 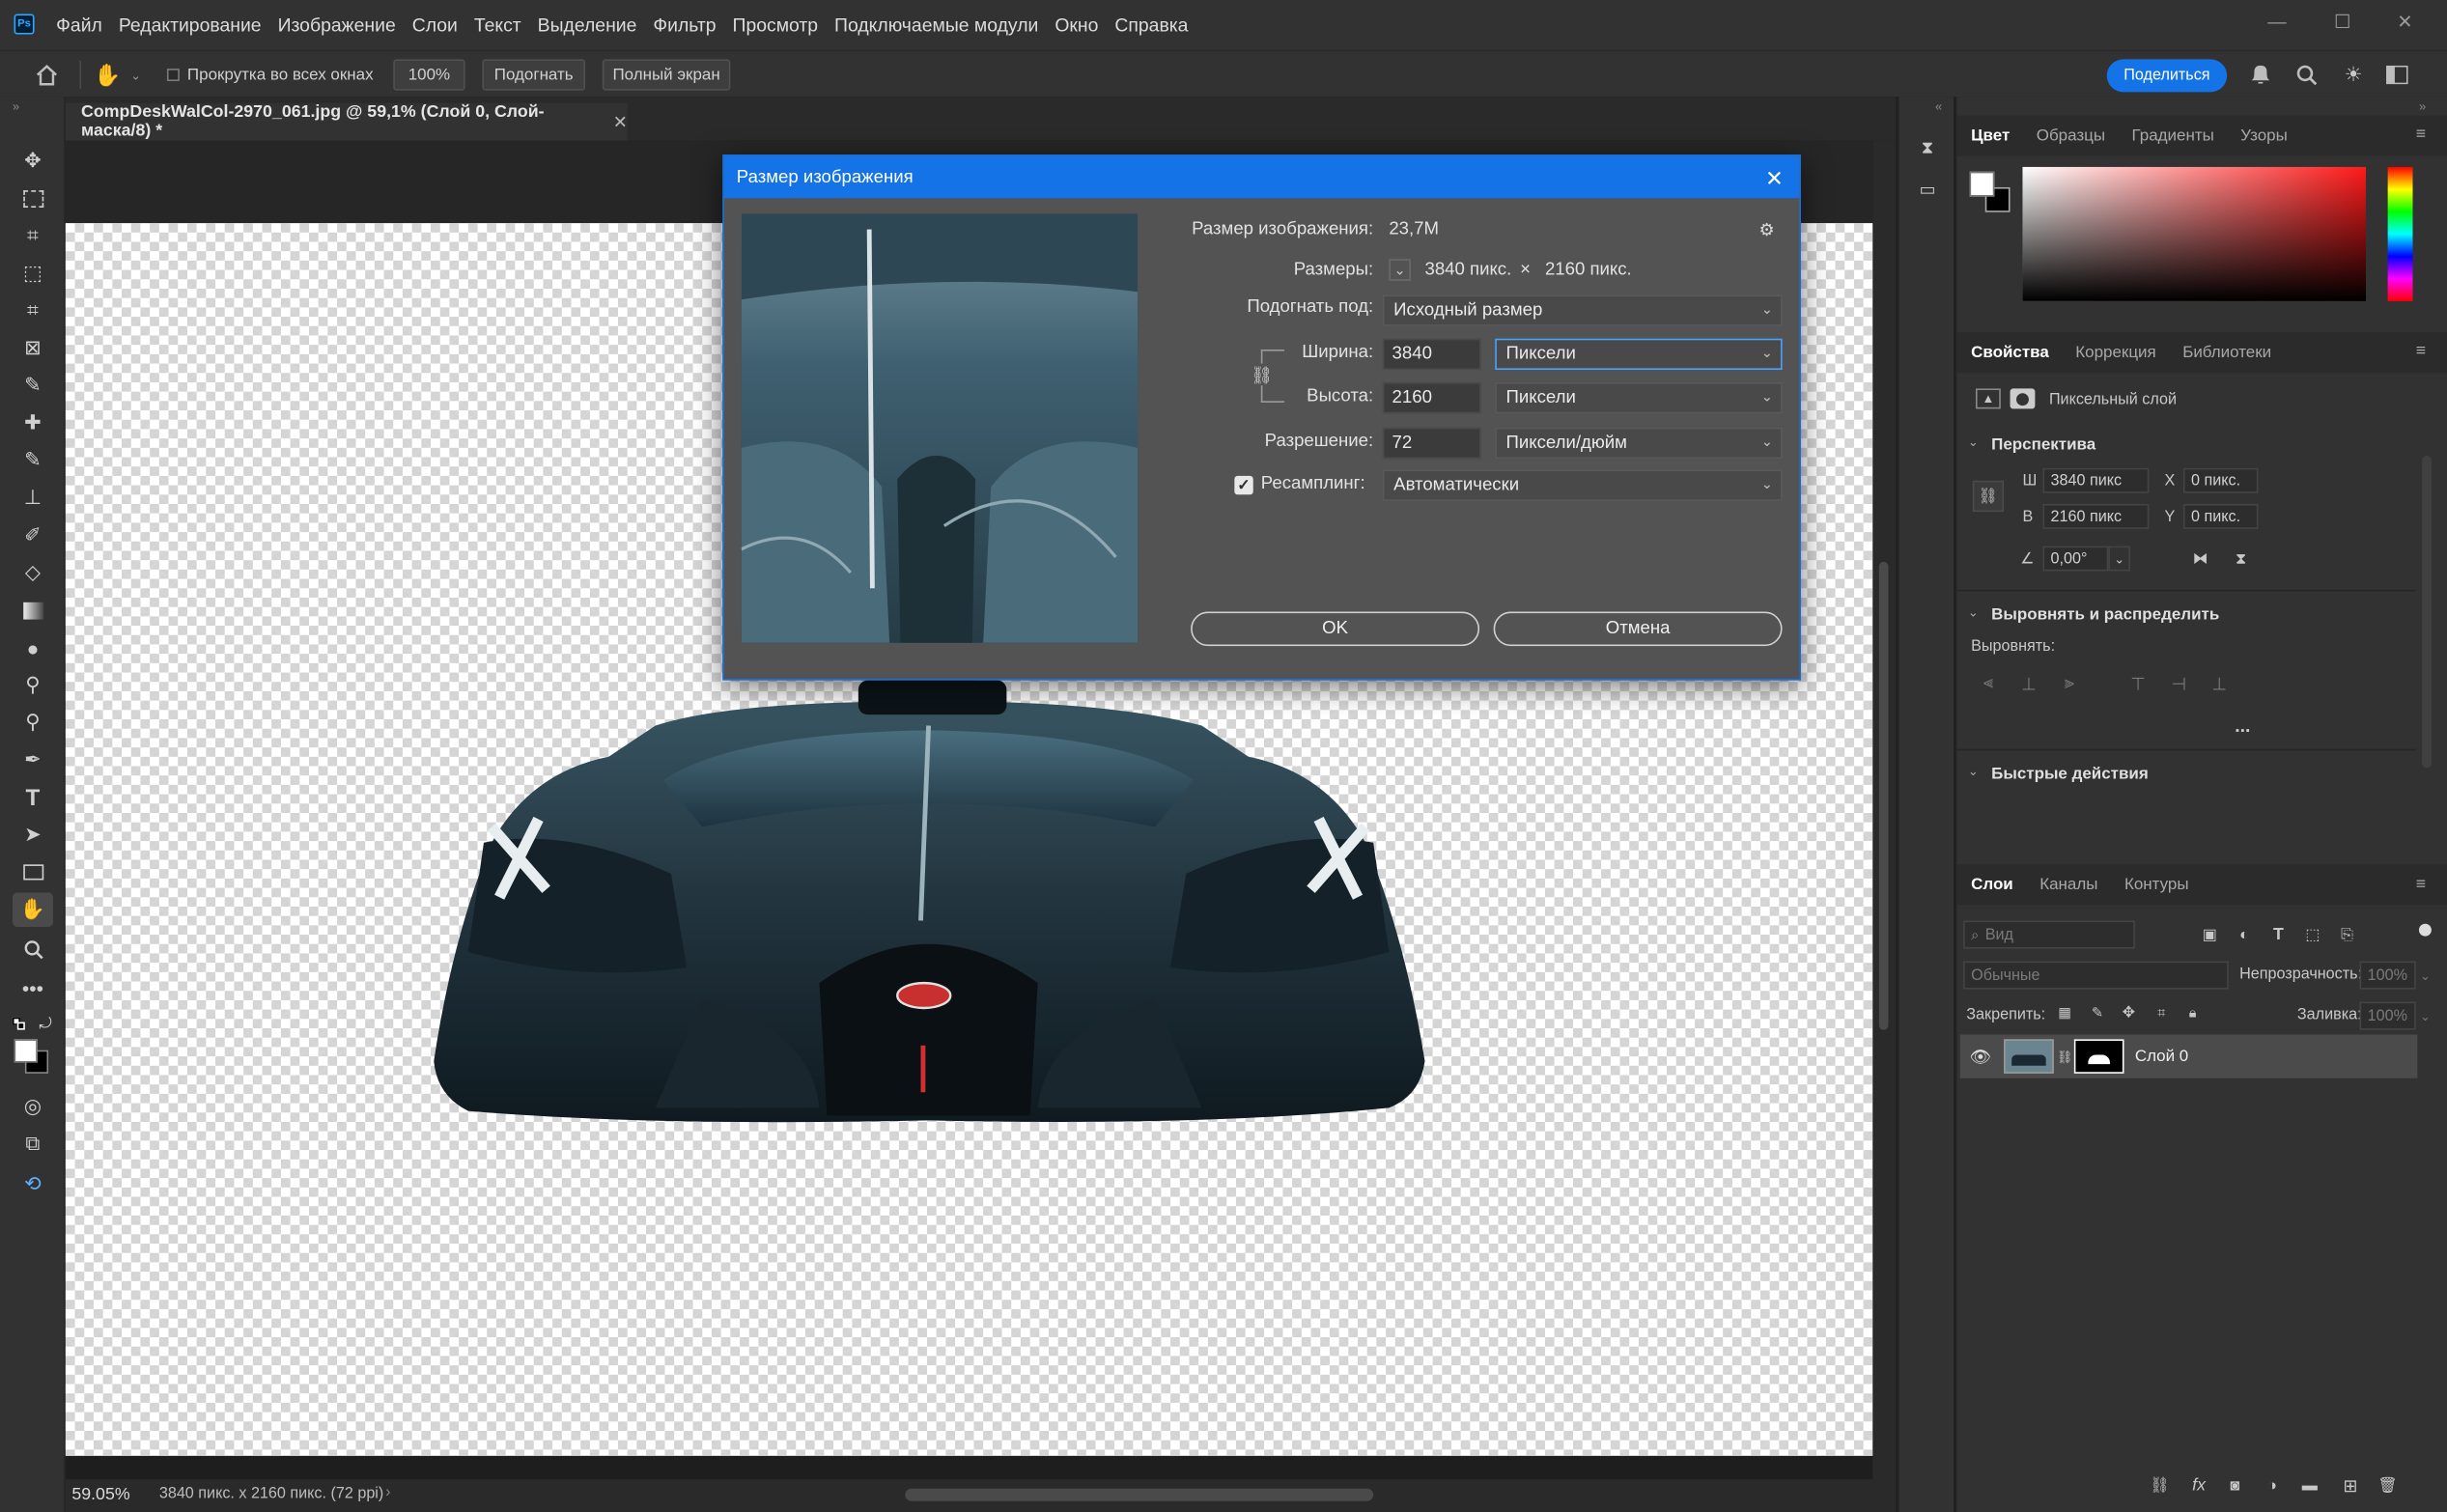 I want to click on color-field, so click(x=2194, y=234).